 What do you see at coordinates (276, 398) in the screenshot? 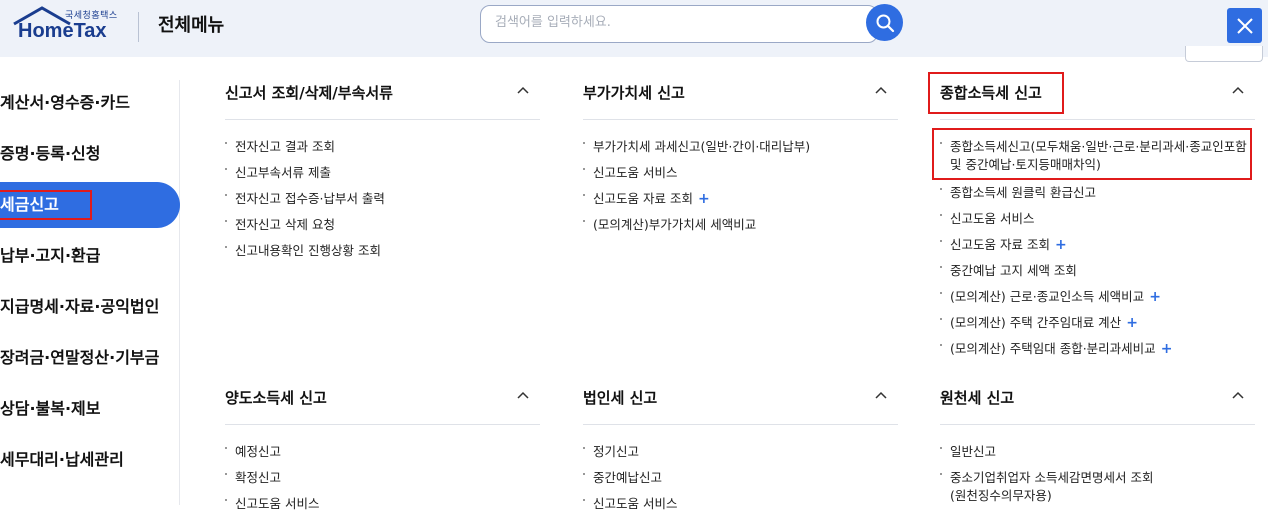
I see `section-title: 양도소득세 신고` at bounding box center [276, 398].